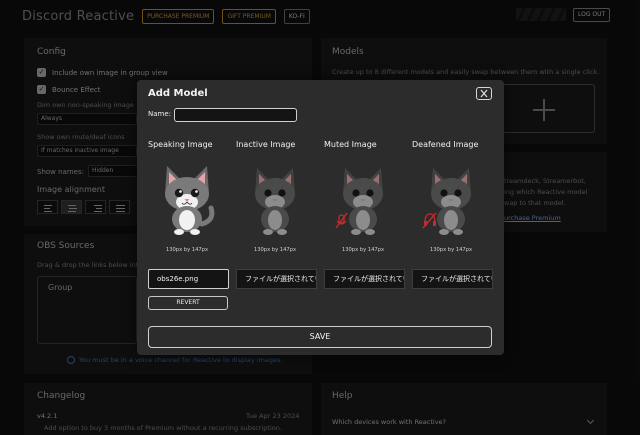 The width and height of the screenshot is (640, 435). I want to click on inactive-image-label: Inactive Image, so click(266, 144).